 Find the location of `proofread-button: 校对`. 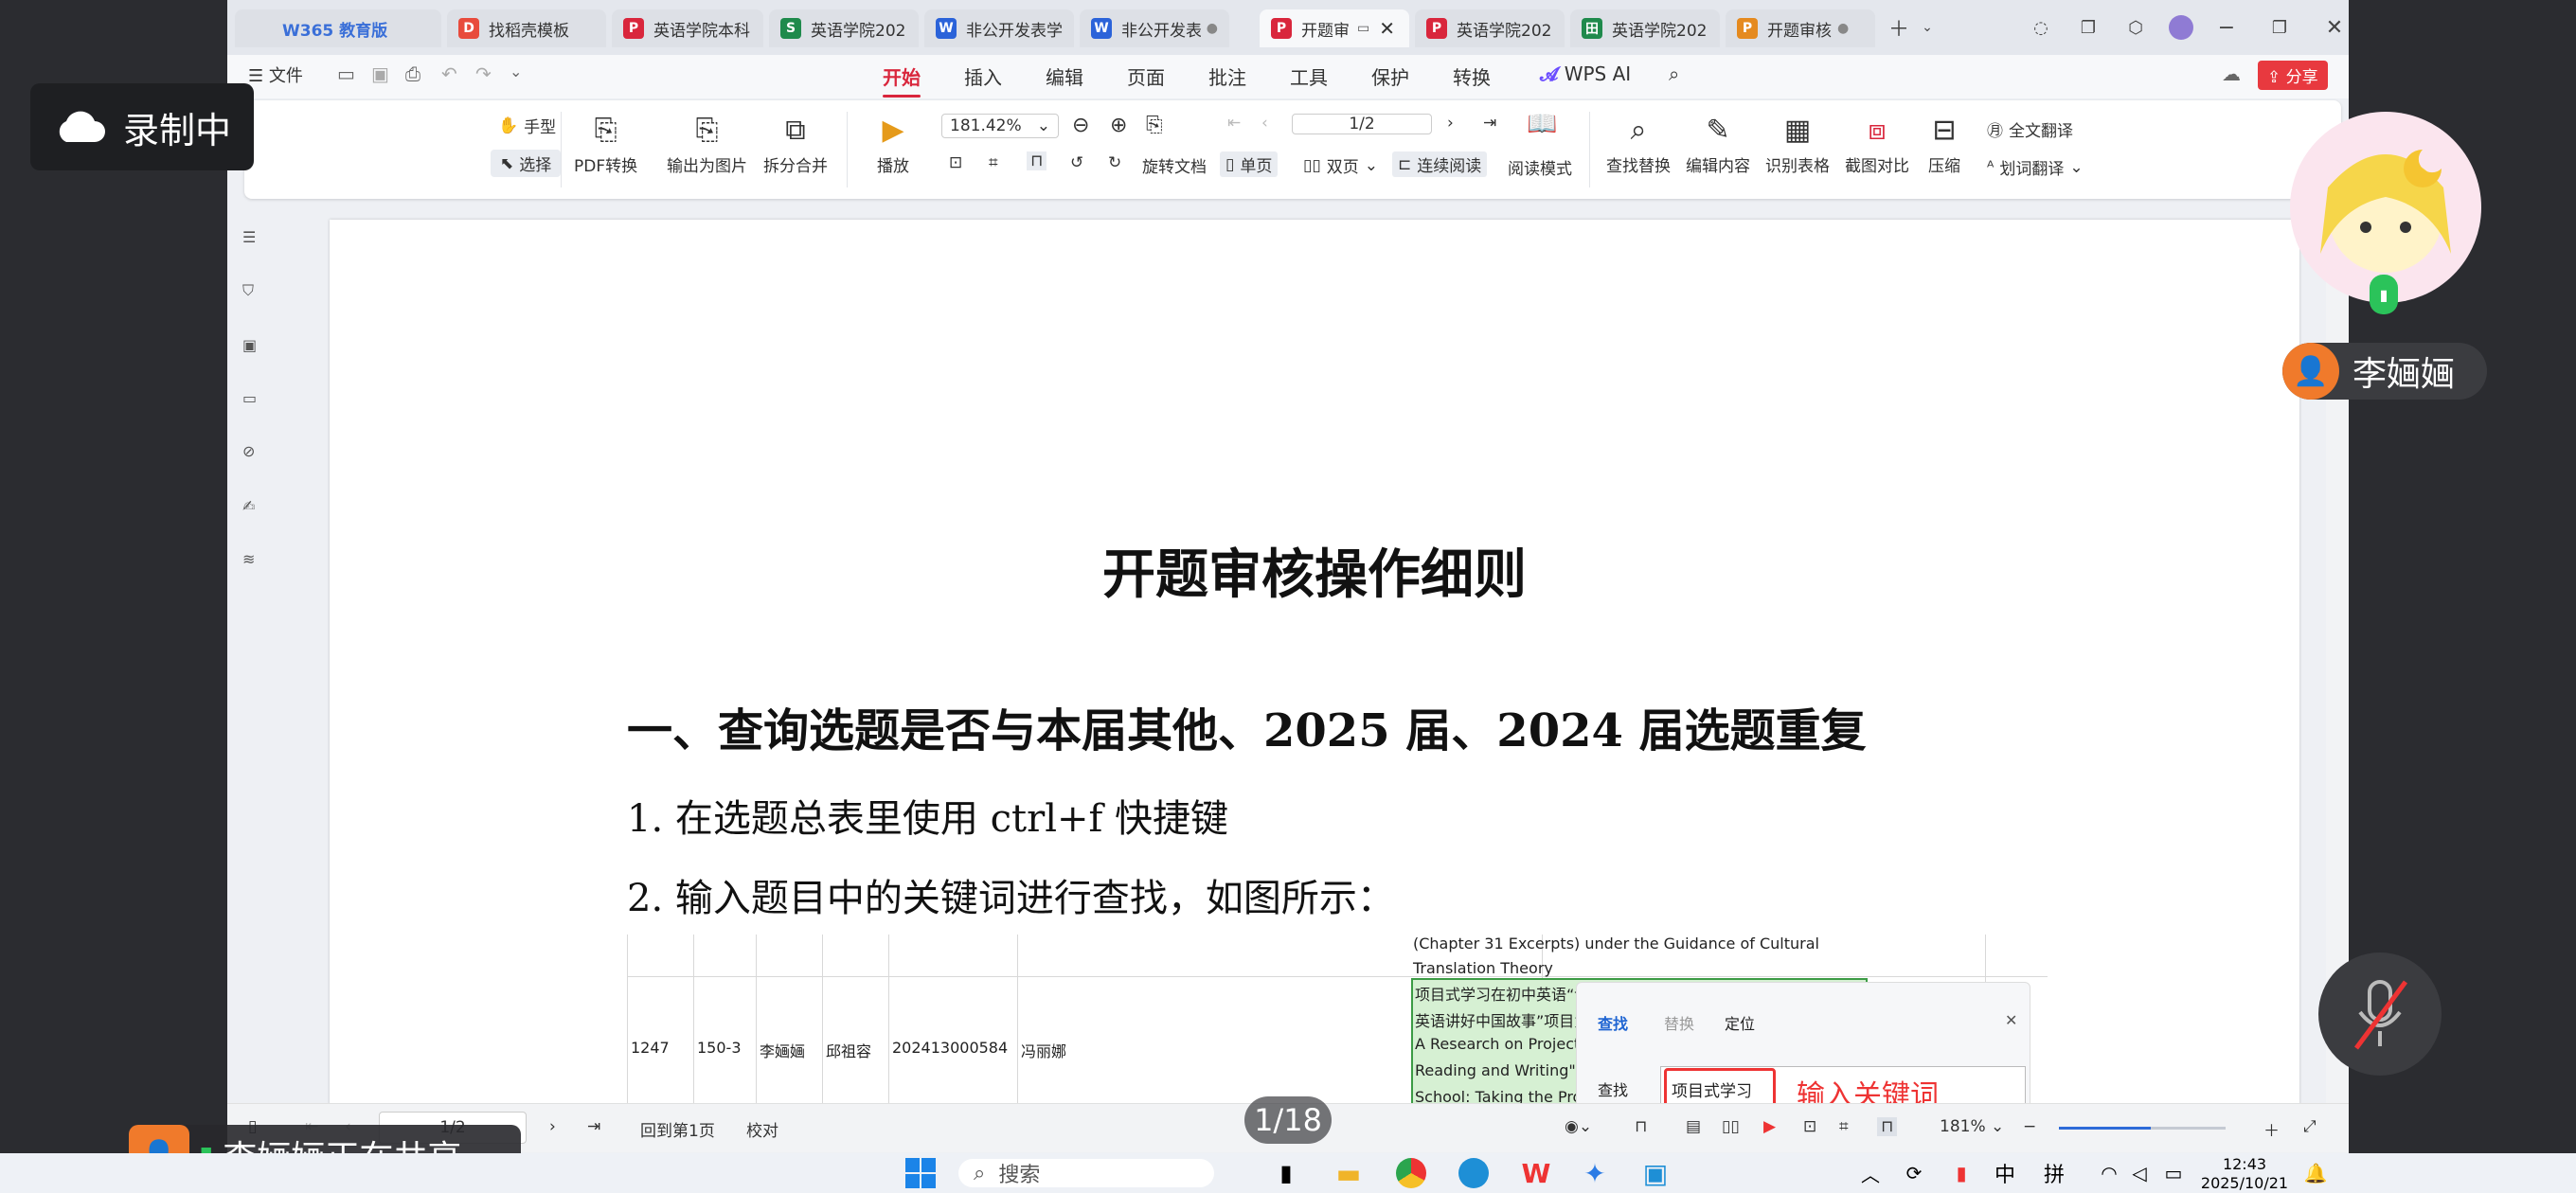

proofread-button: 校对 is located at coordinates (762, 1129).